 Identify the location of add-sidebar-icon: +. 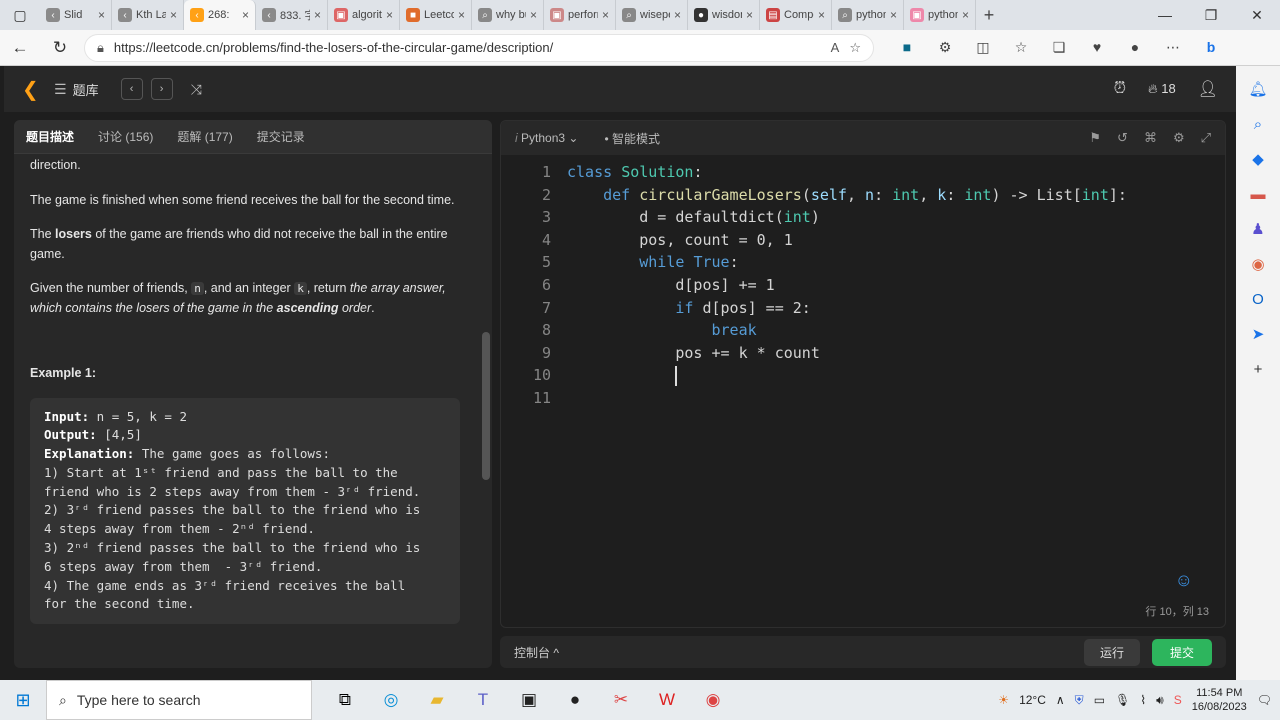
(1258, 369).